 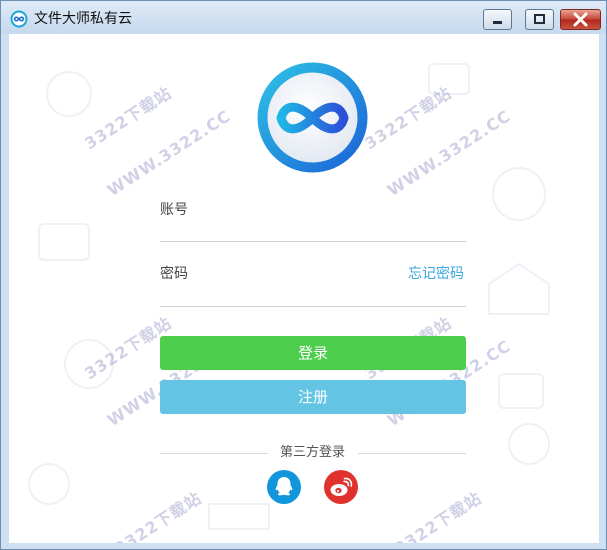 I want to click on account-input, so click(x=313, y=228).